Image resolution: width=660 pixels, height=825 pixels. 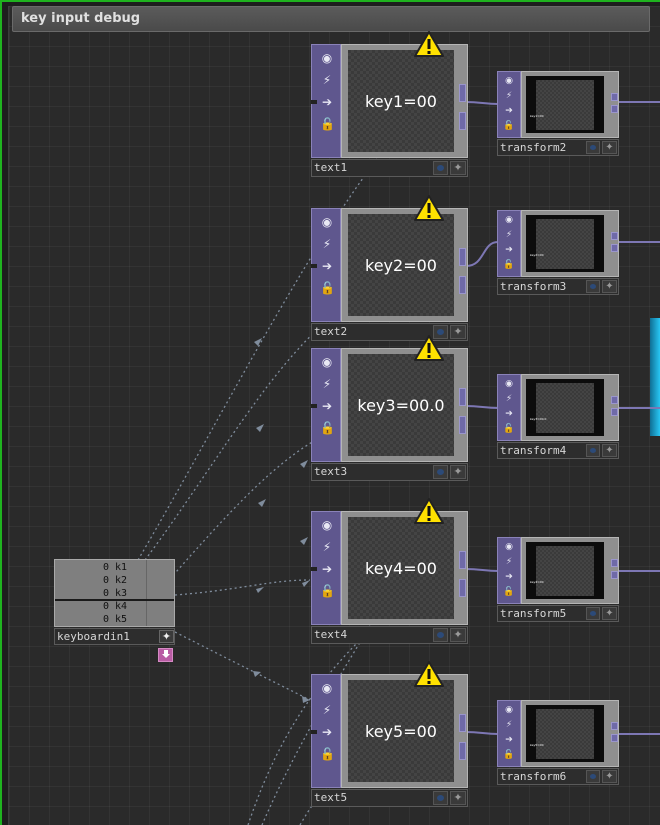 What do you see at coordinates (401, 101) in the screenshot?
I see `node-viewer: key1=00` at bounding box center [401, 101].